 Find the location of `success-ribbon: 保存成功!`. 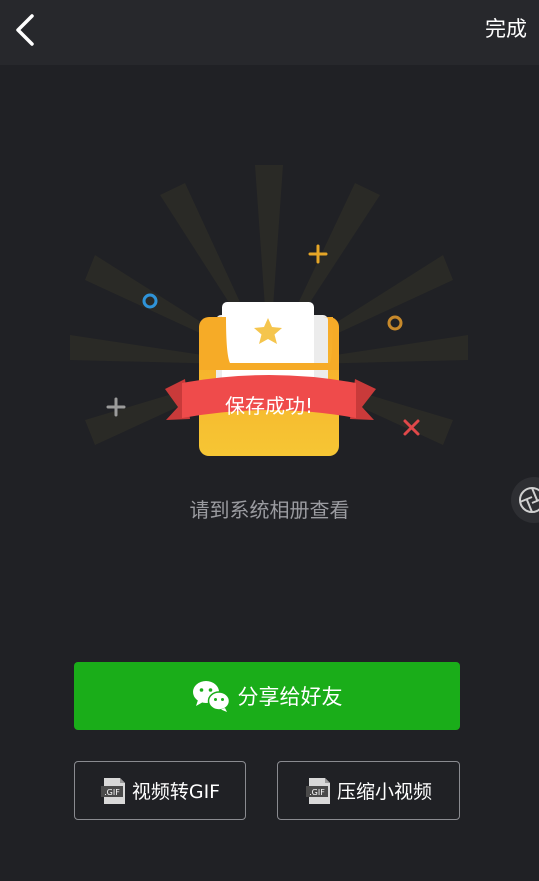

success-ribbon: 保存成功! is located at coordinates (270, 397).